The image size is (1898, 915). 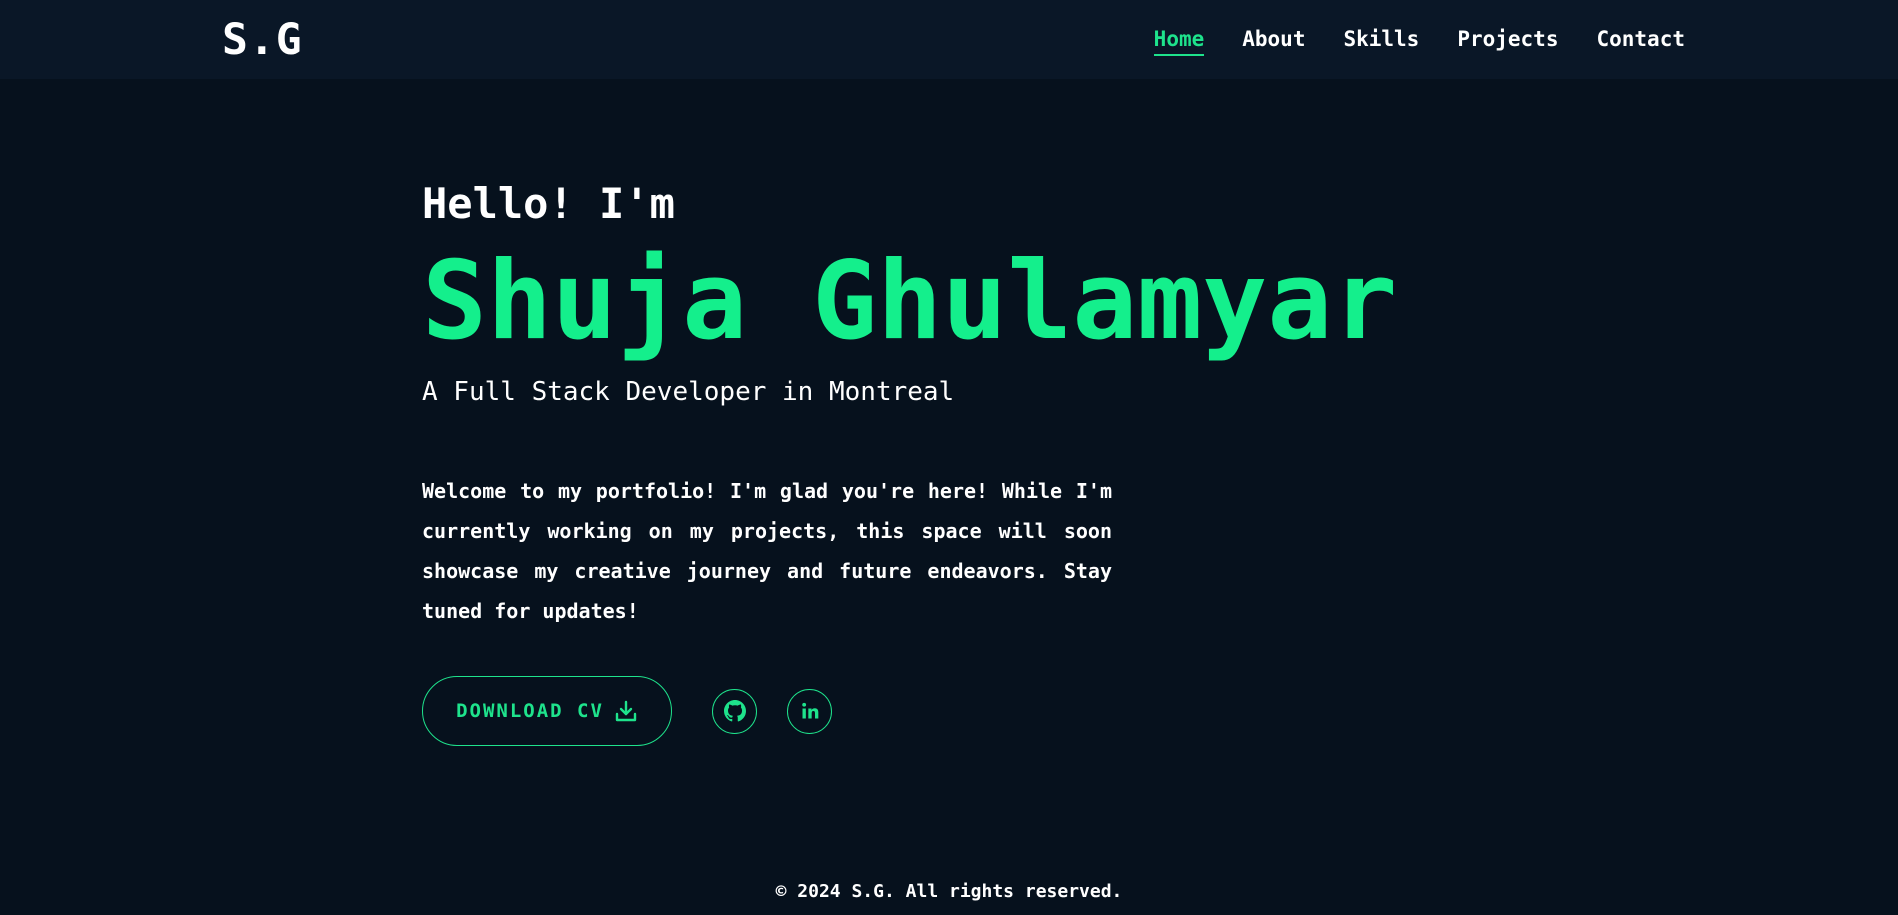 I want to click on download-cv-button: DOWNLOAD CV, so click(x=547, y=711).